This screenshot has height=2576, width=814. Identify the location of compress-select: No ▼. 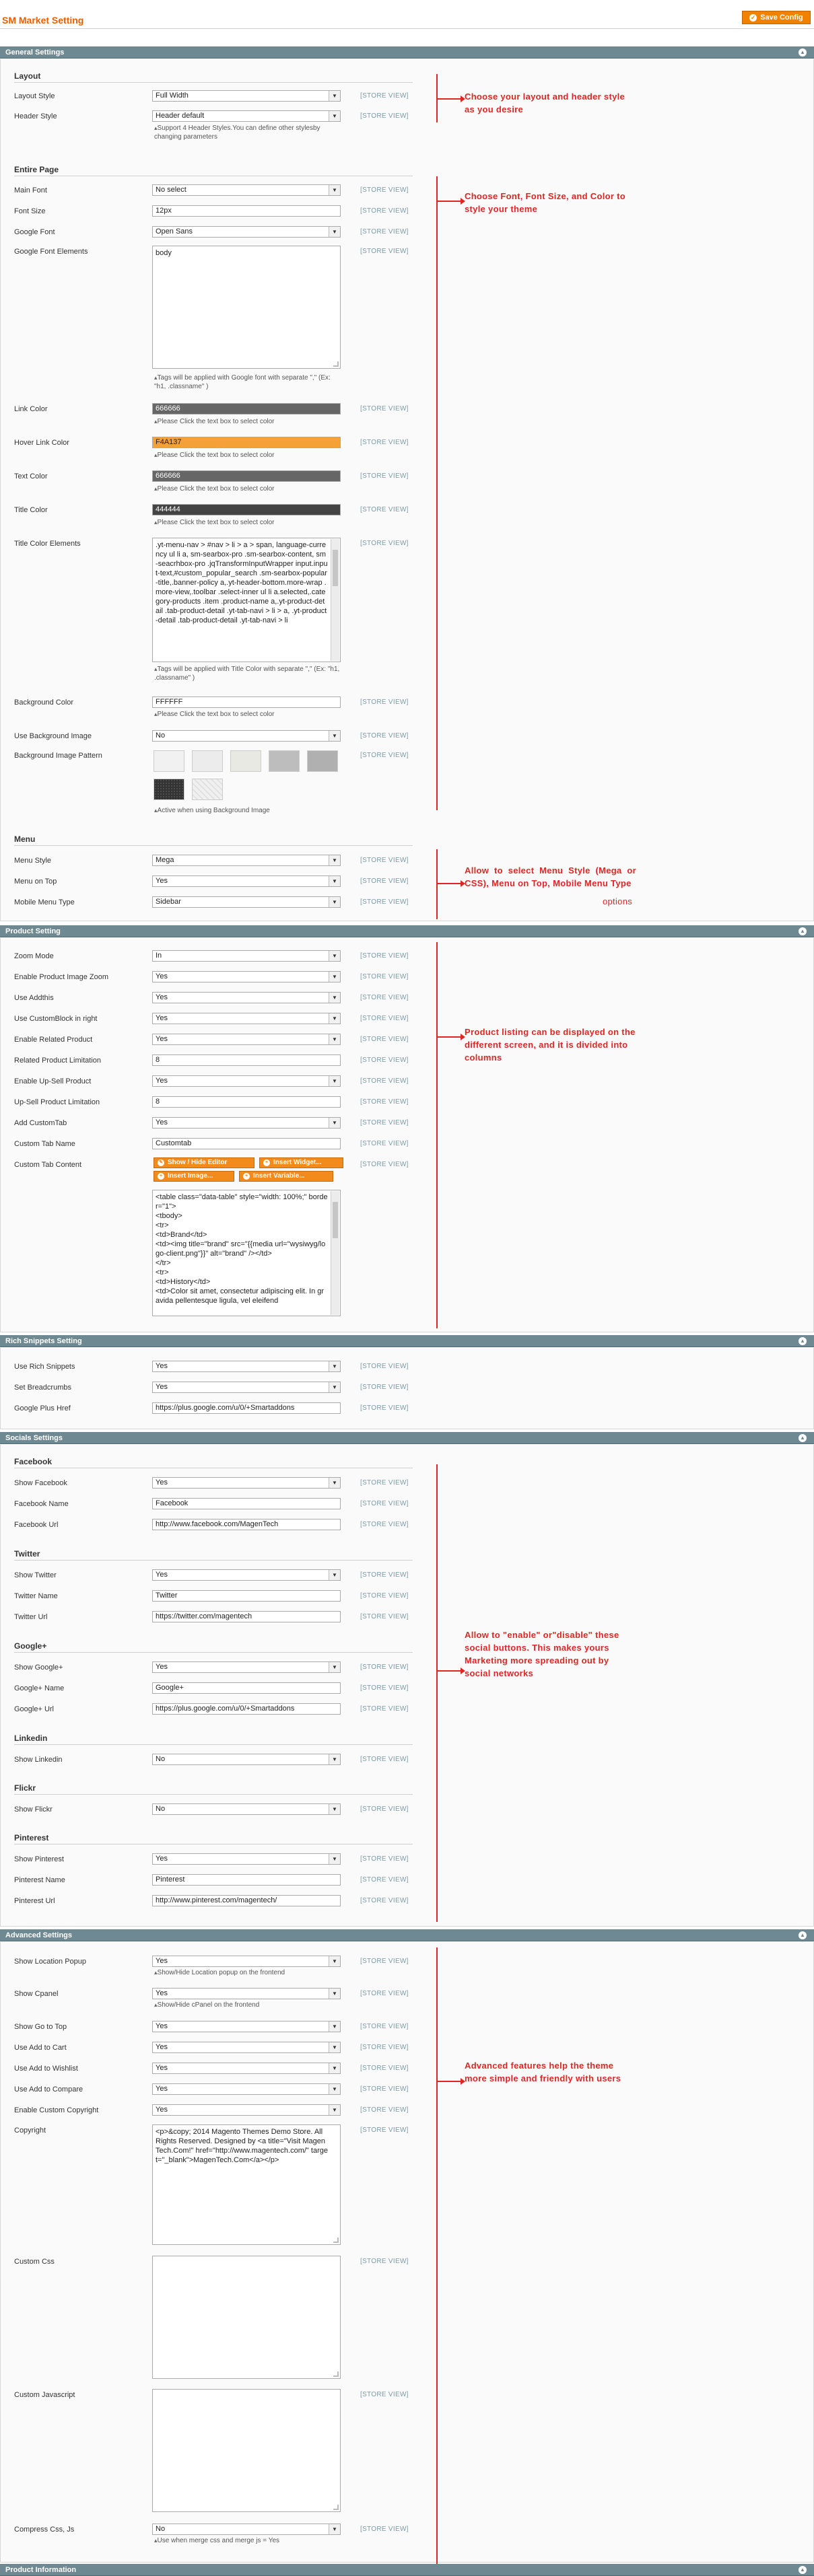
(246, 2529).